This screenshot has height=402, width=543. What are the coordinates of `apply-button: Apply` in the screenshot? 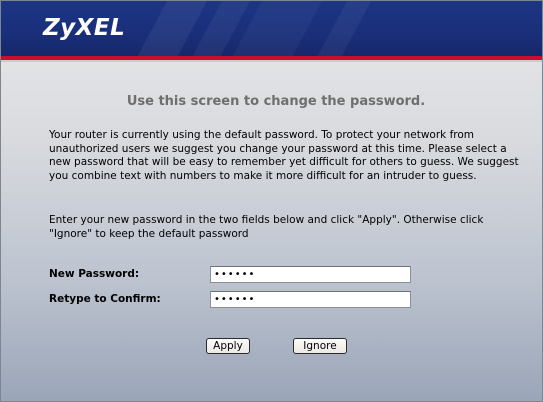 It's located at (228, 346).